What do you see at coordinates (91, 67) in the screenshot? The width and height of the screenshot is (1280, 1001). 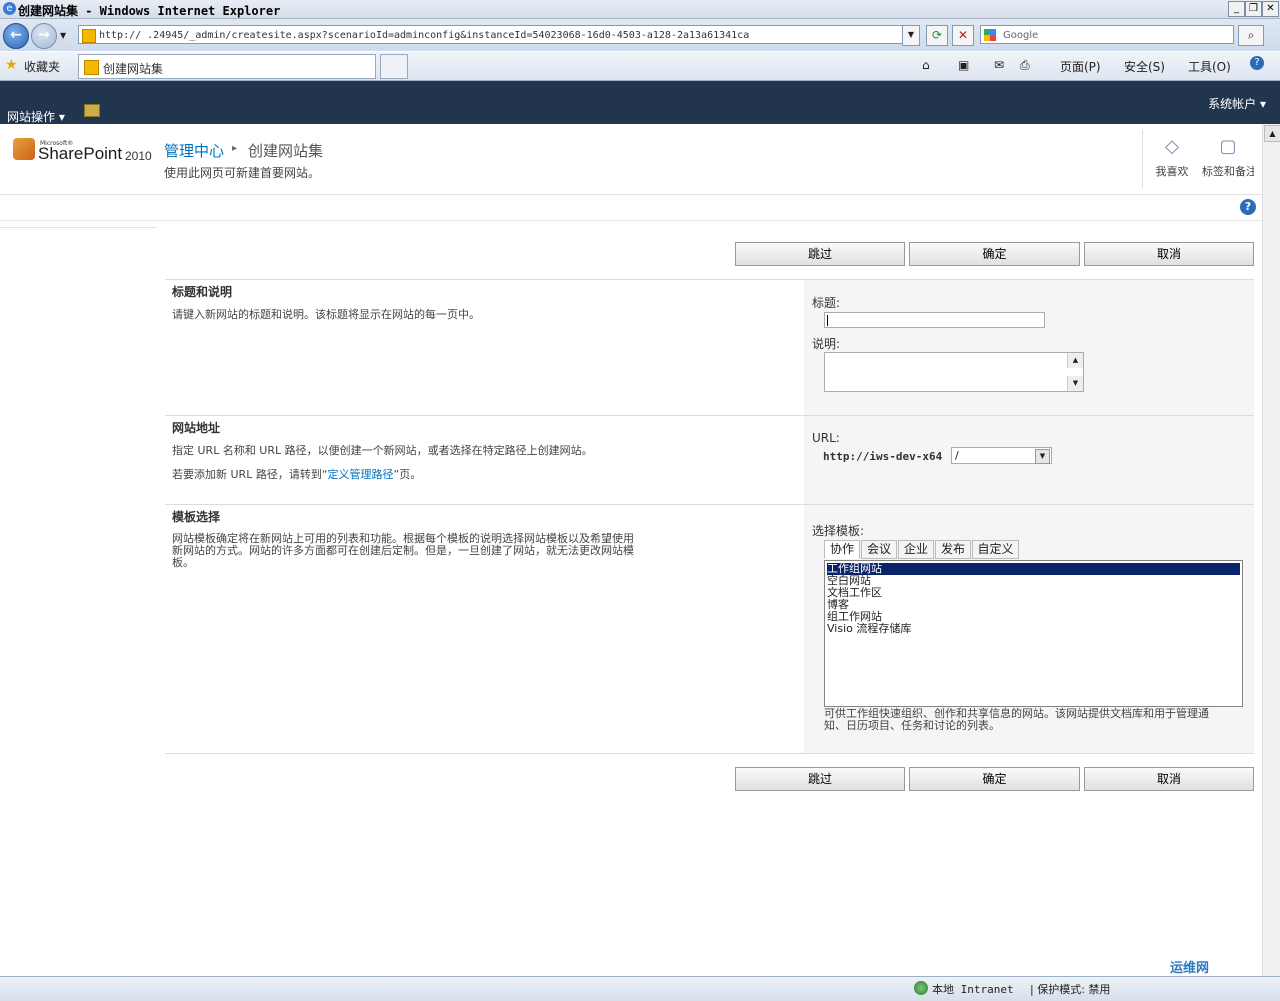 I see `tab-favicon` at bounding box center [91, 67].